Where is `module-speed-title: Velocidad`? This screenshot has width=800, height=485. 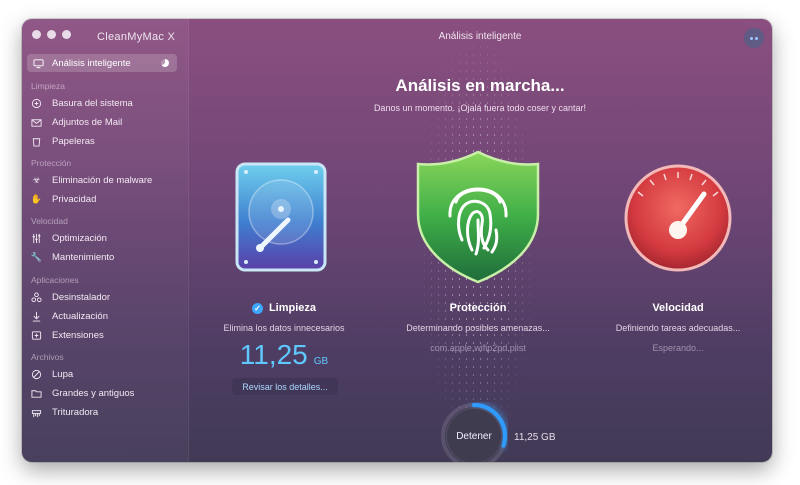 module-speed-title: Velocidad is located at coordinates (678, 308).